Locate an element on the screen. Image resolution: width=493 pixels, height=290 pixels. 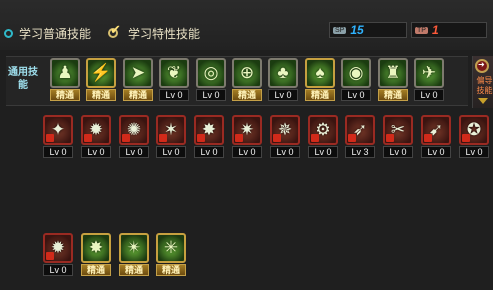
vehicle-icon: ✹ is located at coordinates (96, 129).